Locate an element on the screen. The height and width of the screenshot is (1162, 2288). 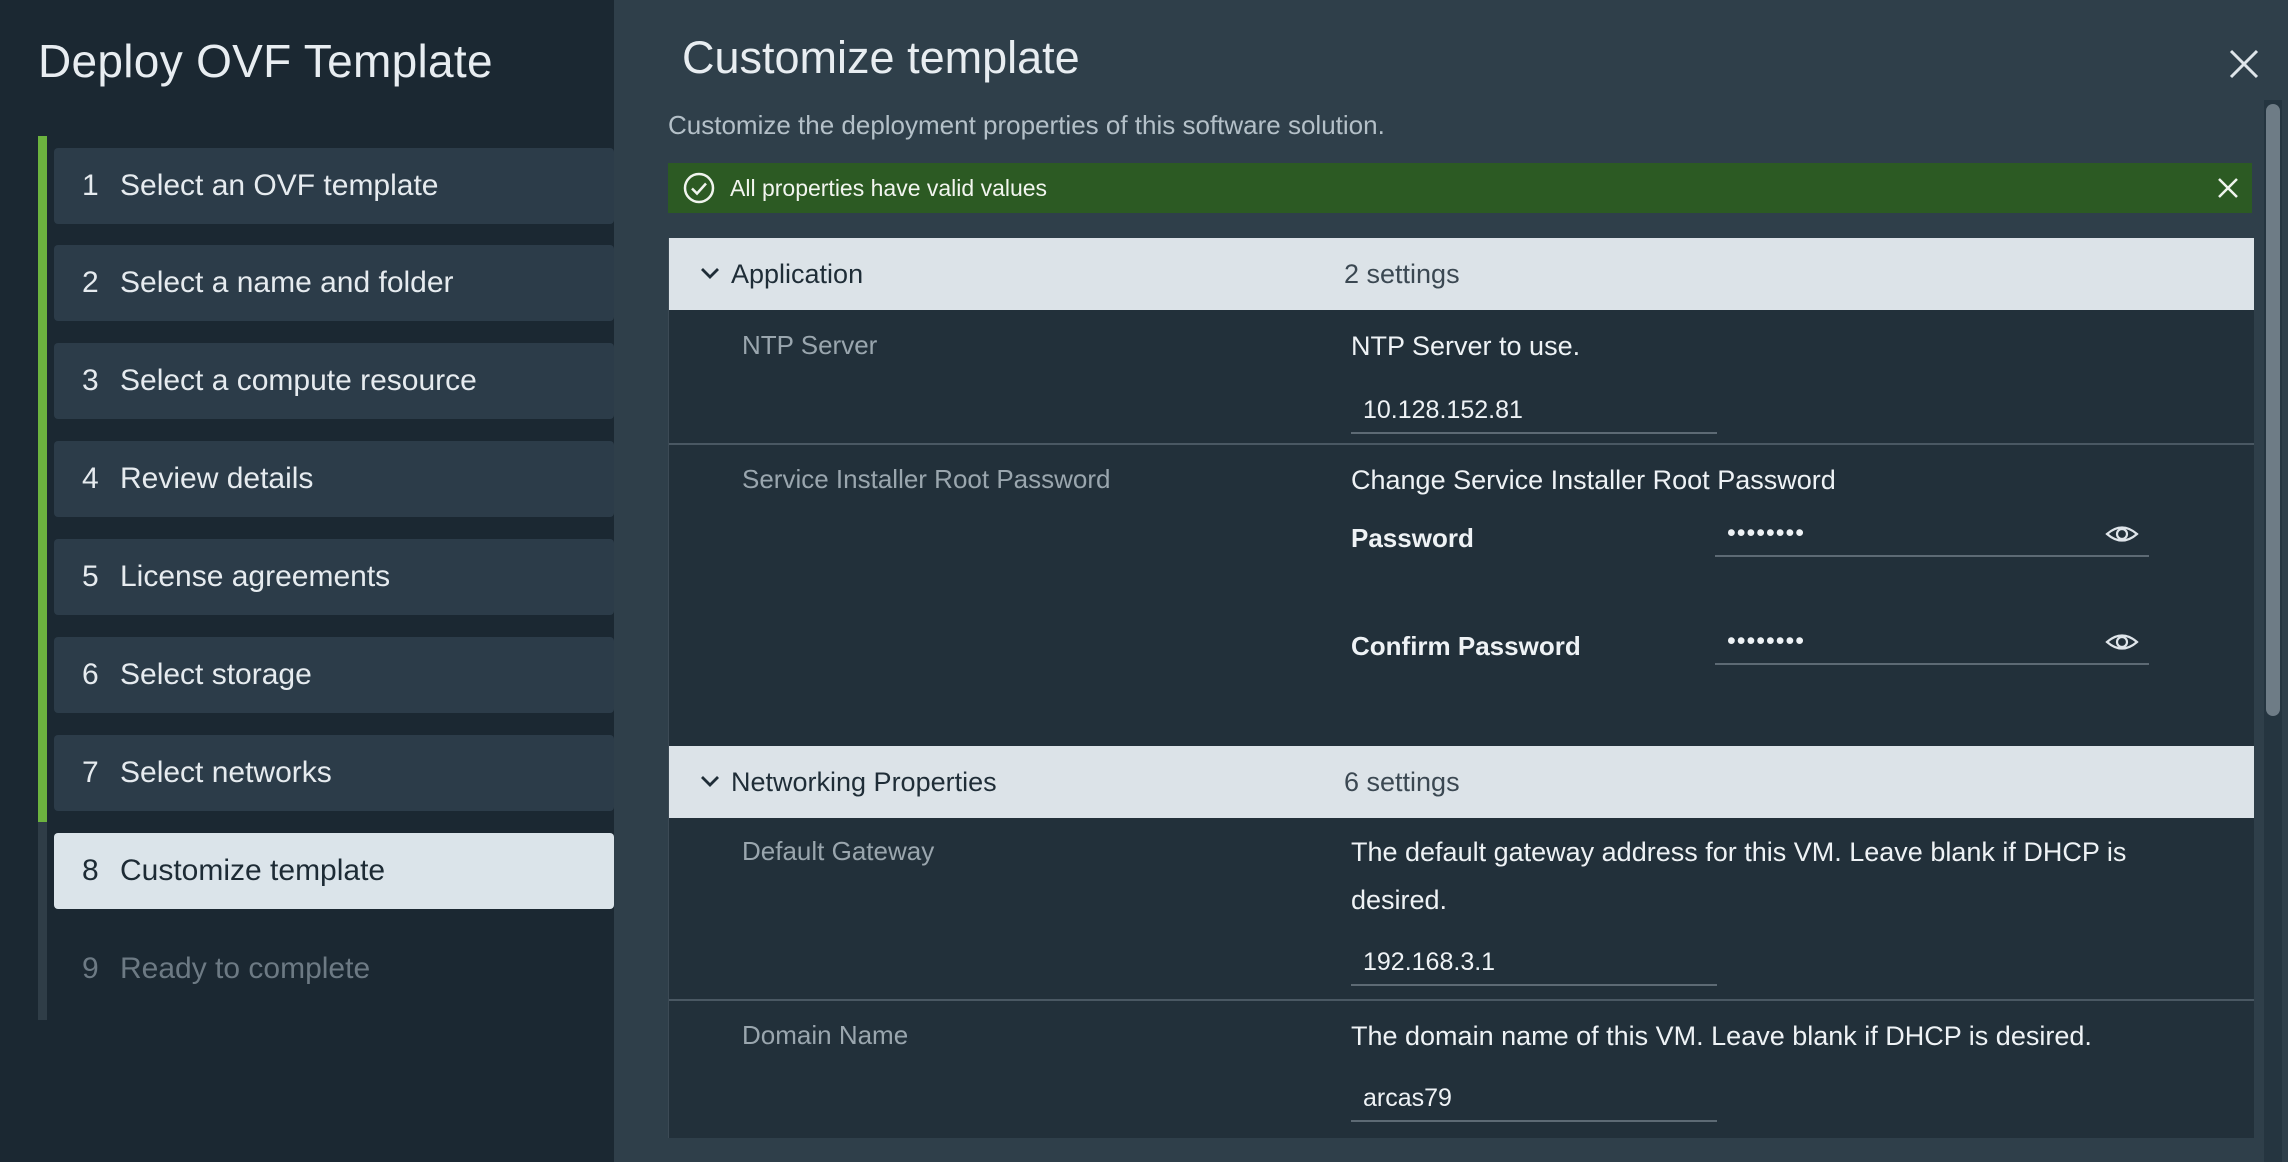
property-description: NTP Server to use. is located at coordinates (1466, 346).